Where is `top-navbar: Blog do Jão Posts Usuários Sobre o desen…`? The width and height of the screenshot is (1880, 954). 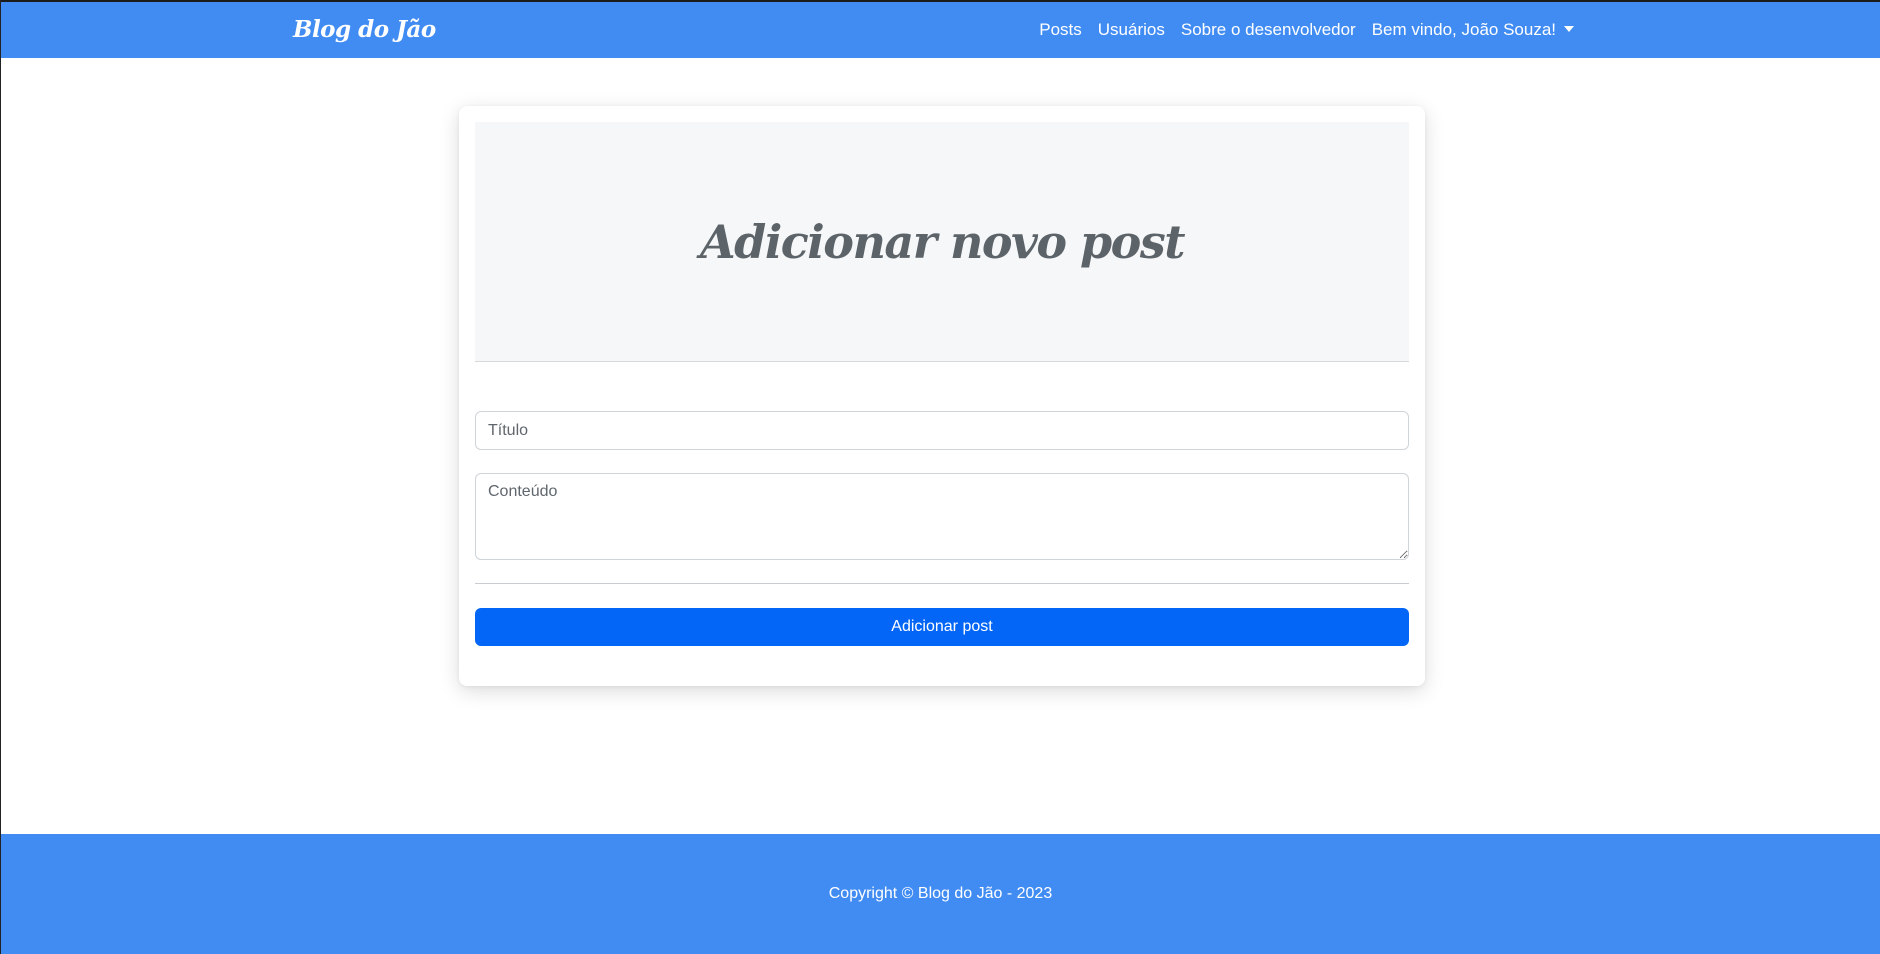
top-navbar: Blog do Jão Posts Usuários Sobre o desen… is located at coordinates (940, 29).